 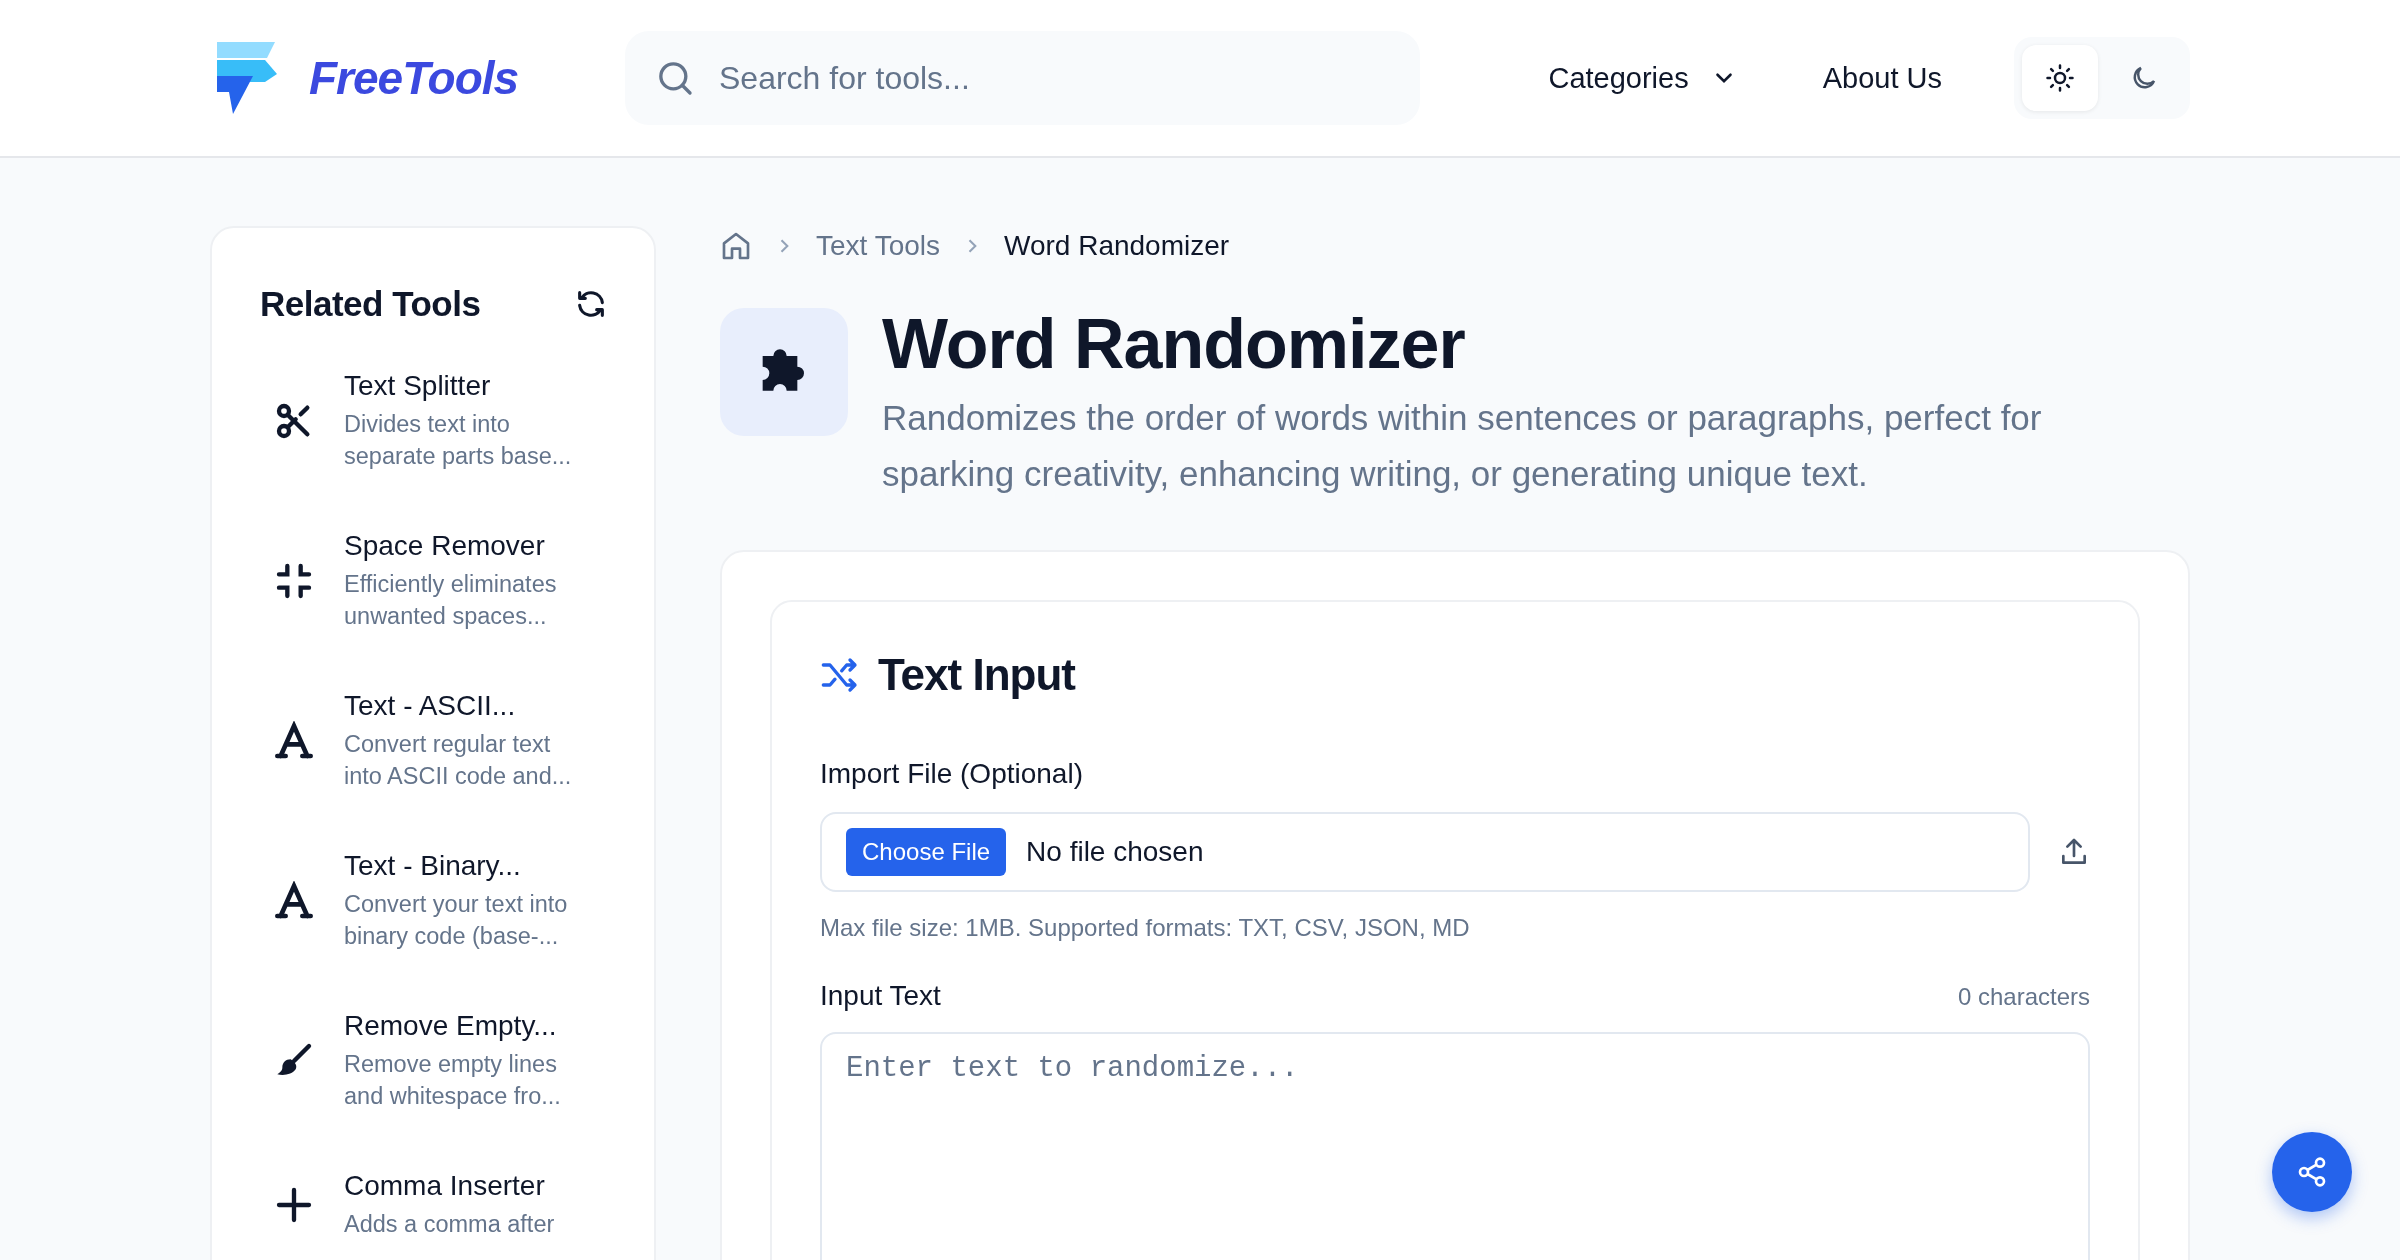 What do you see at coordinates (1462, 446) in the screenshot?
I see `tool-description-text: Randomizes the order of words within sentences or paragraphs, perfect for sparking creativity, enhancing writing, or generating unique text.` at bounding box center [1462, 446].